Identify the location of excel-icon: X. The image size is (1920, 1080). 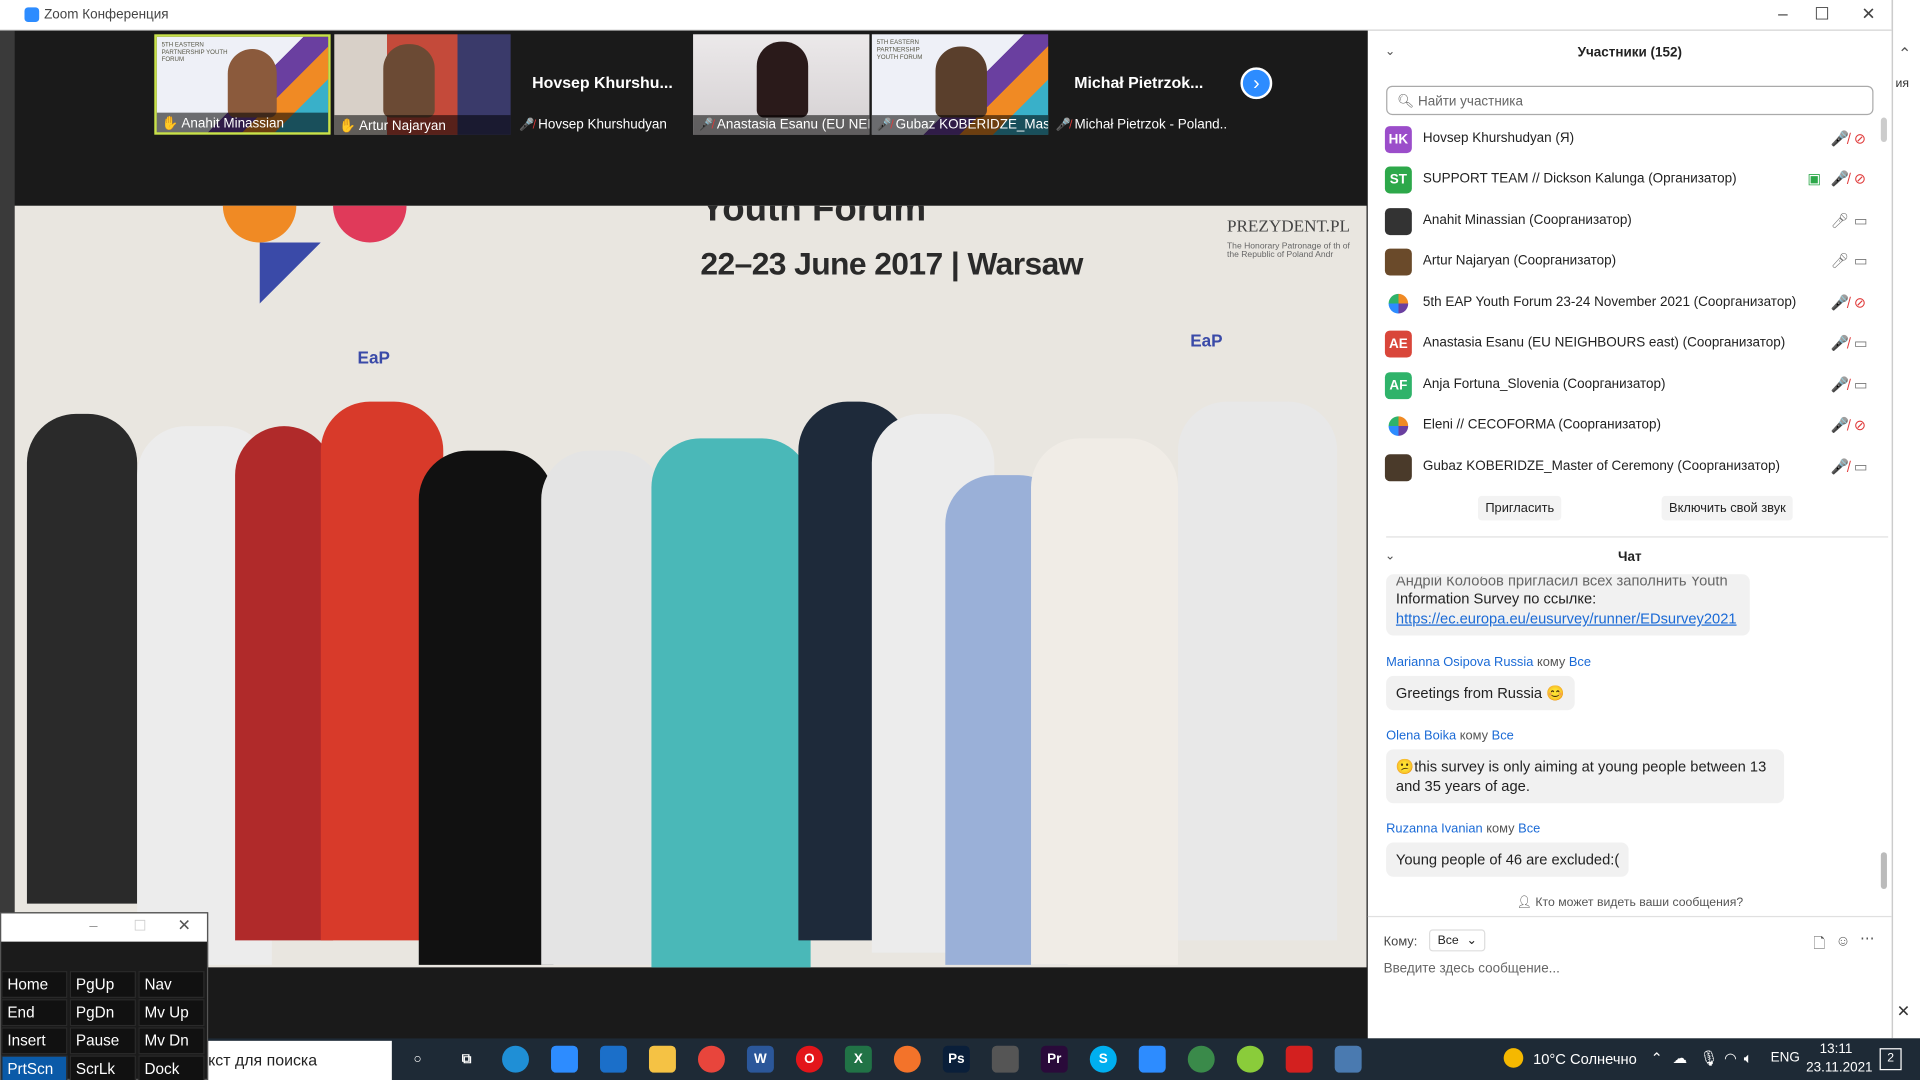
(858, 1059).